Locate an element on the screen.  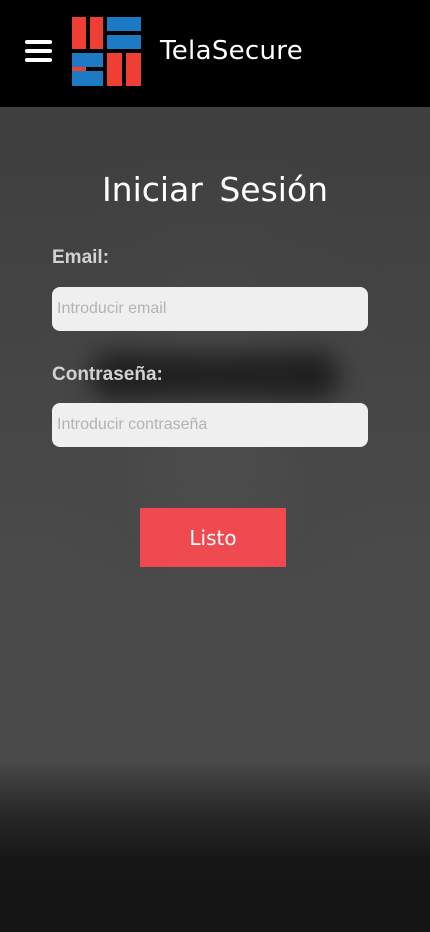
password-field is located at coordinates (210, 425).